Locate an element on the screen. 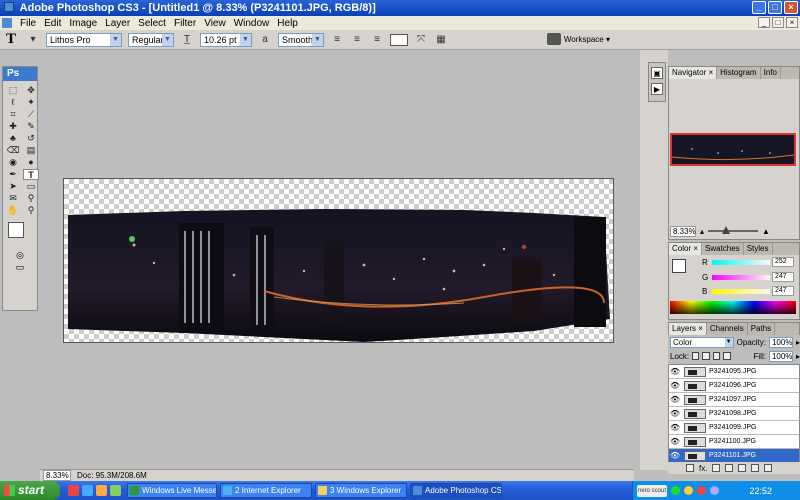  doc-restore-button: □ is located at coordinates (778, 22).